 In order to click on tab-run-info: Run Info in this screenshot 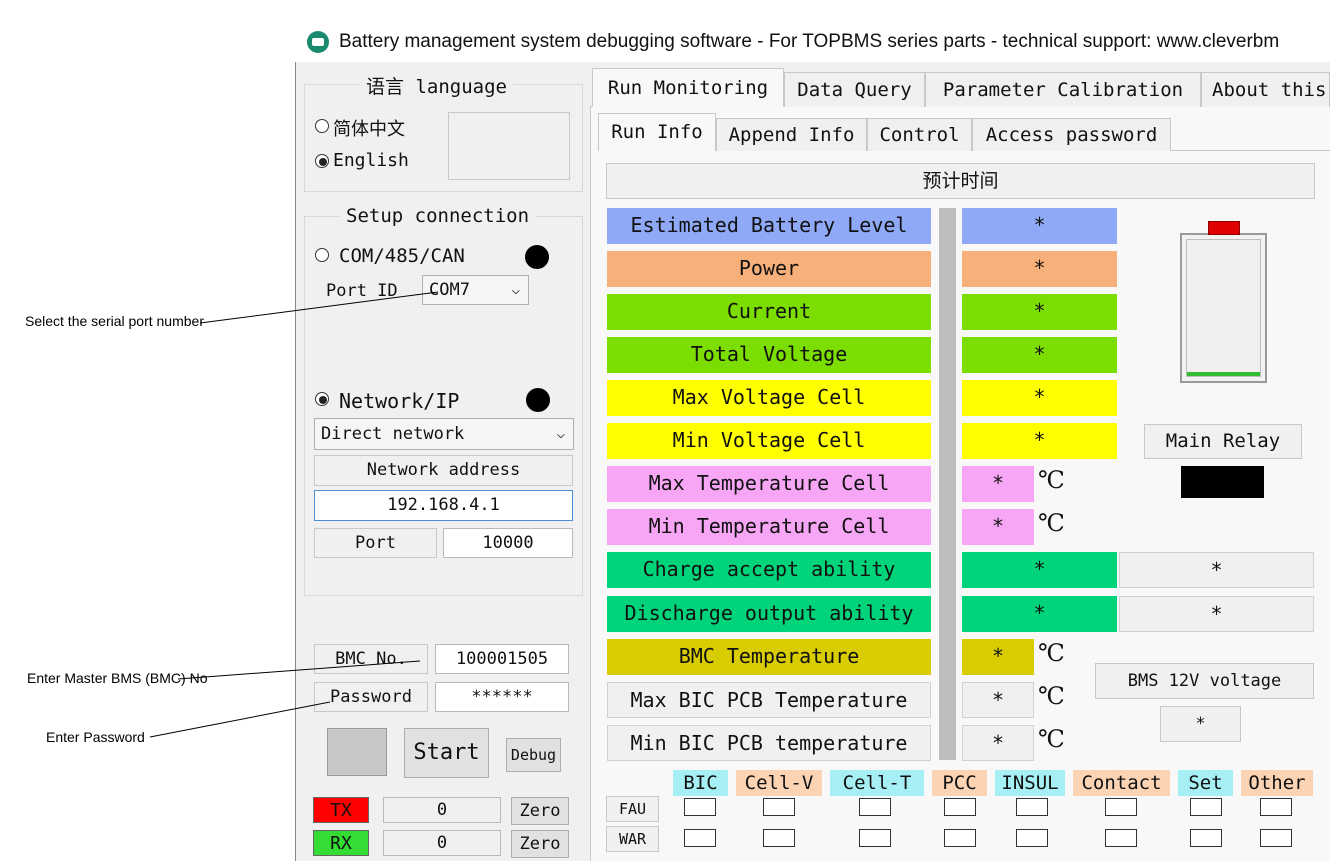, I will do `click(657, 132)`.